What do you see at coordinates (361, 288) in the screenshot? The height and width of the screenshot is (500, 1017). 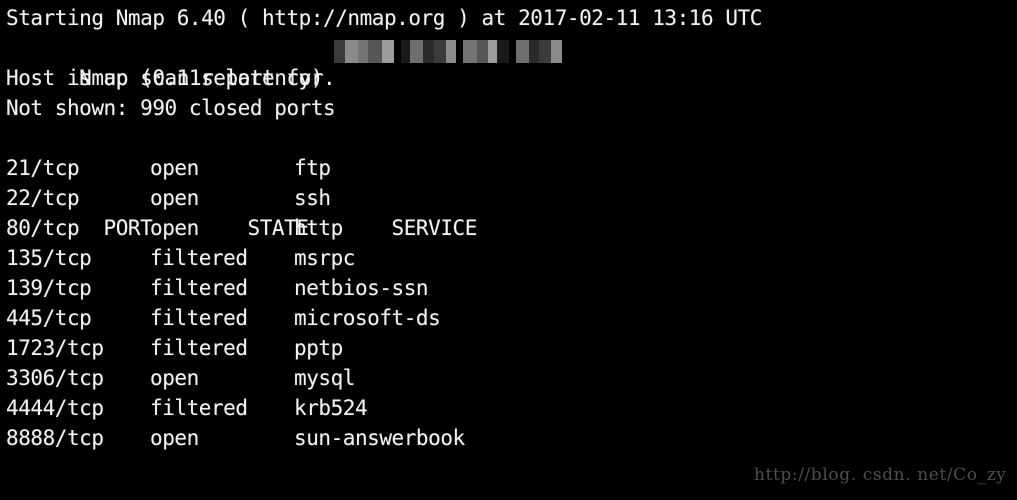 I see `cell-service: netbios-ssn` at bounding box center [361, 288].